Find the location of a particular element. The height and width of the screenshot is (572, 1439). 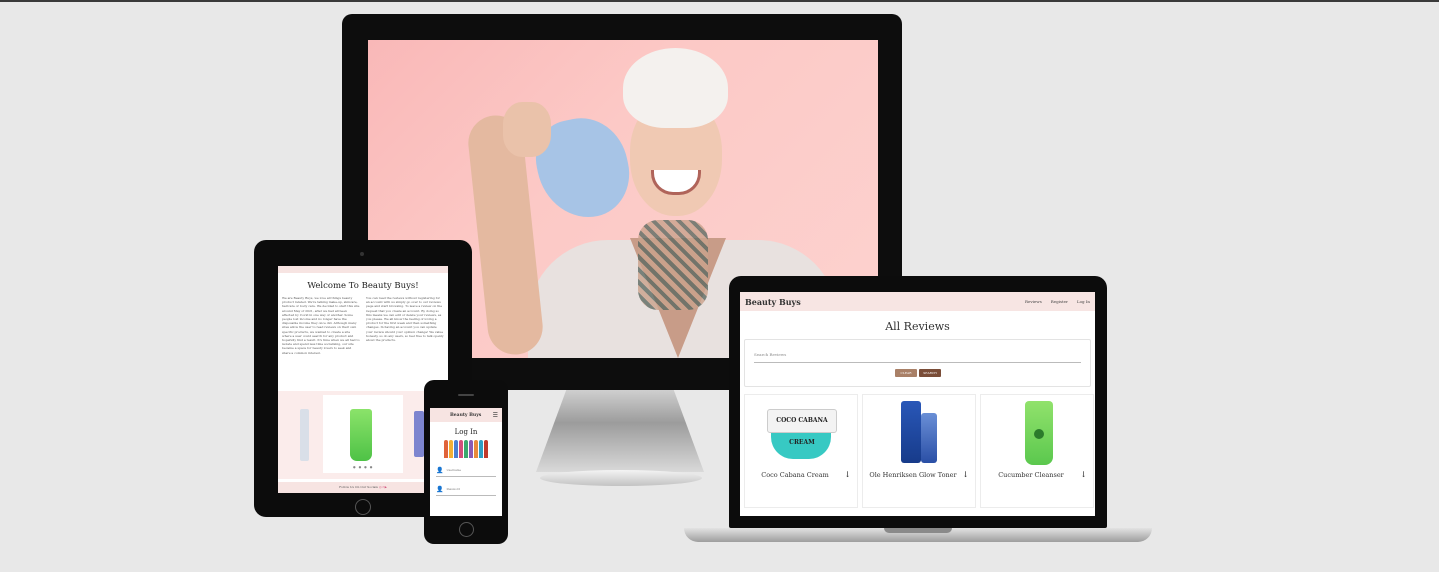

product-name: Coco Cabana Cream is located at coordinates (795, 475).